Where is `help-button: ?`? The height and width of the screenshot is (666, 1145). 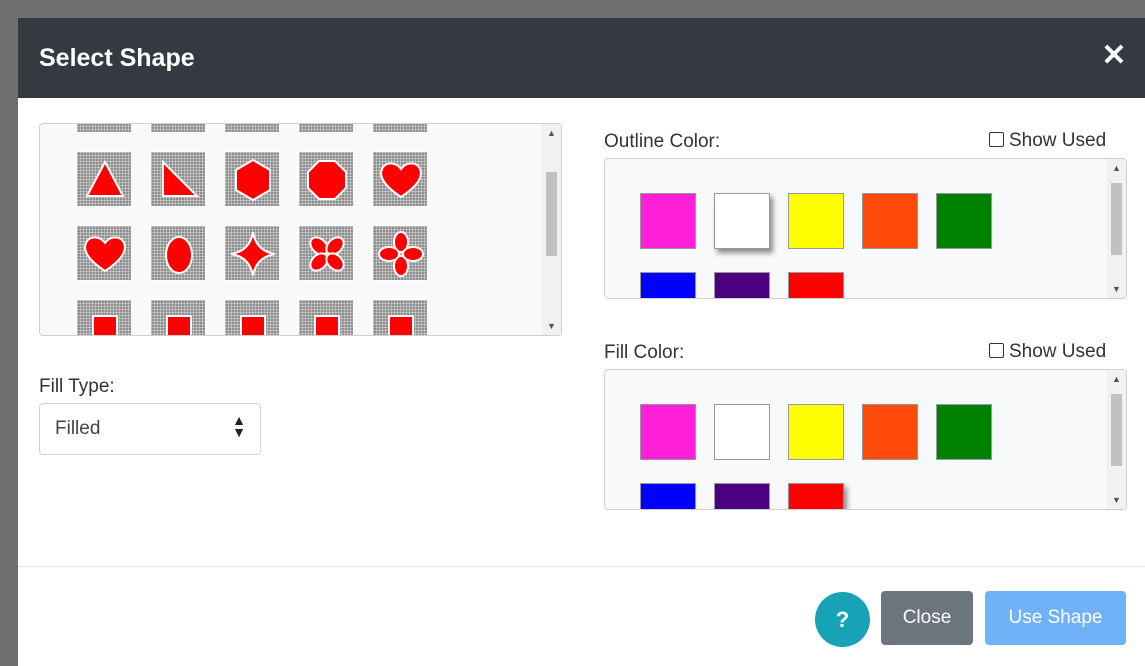
help-button: ? is located at coordinates (842, 619).